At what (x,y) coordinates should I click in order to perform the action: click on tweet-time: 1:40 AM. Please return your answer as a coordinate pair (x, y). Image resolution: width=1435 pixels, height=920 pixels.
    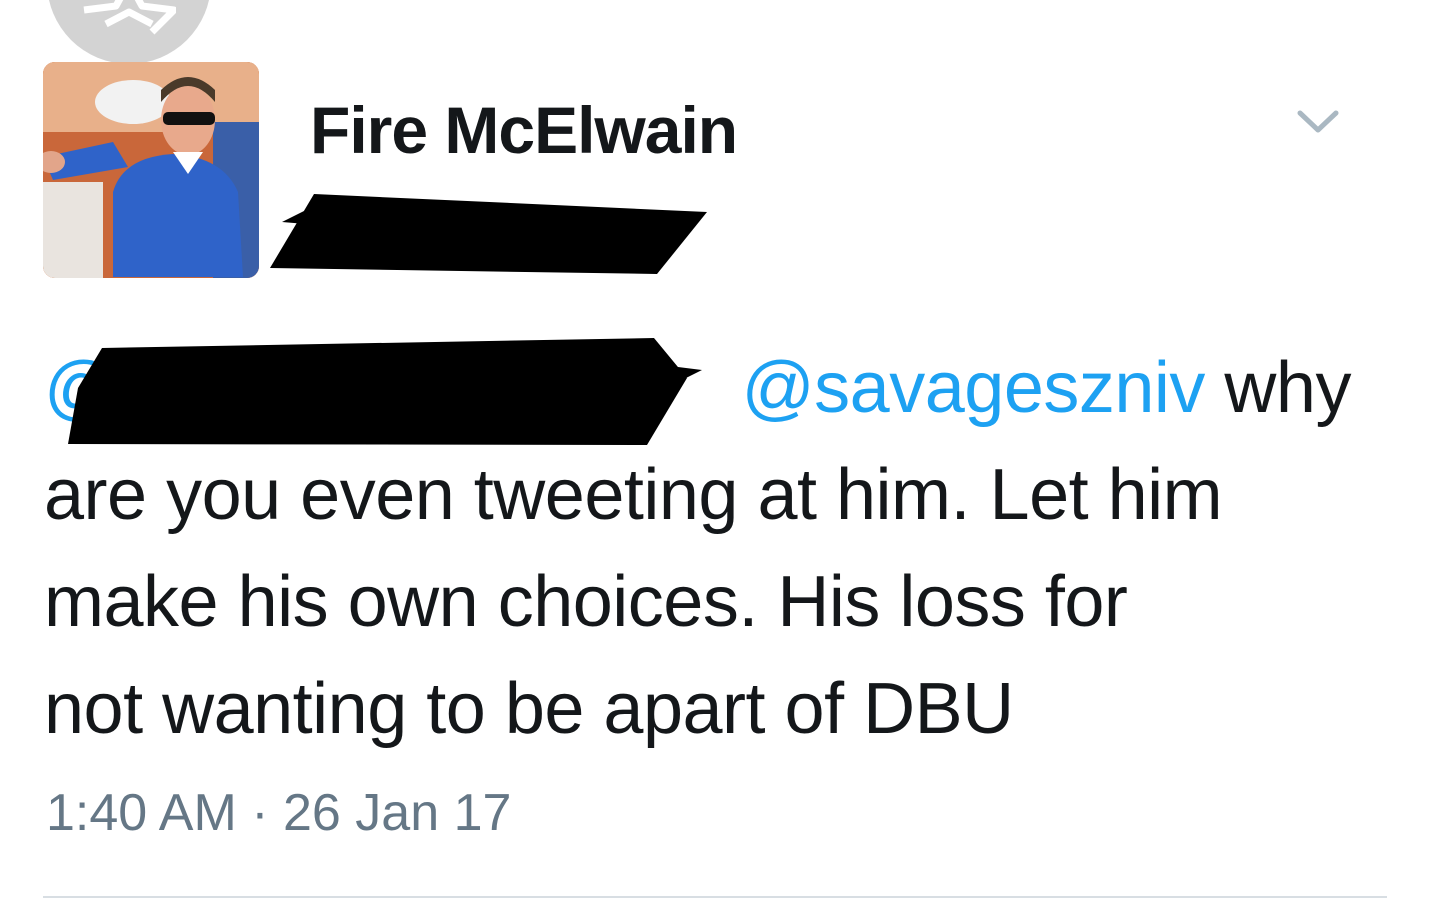
    Looking at the image, I should click on (141, 813).